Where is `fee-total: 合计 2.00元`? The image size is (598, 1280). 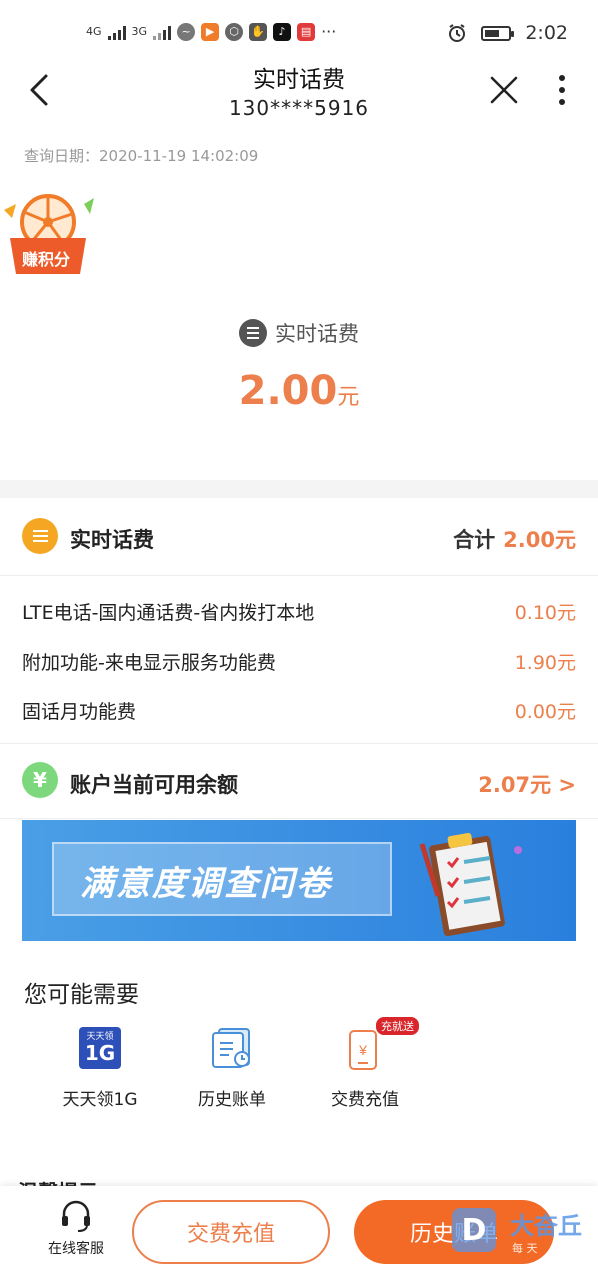
fee-total: 合计 2.00元 is located at coordinates (514, 539).